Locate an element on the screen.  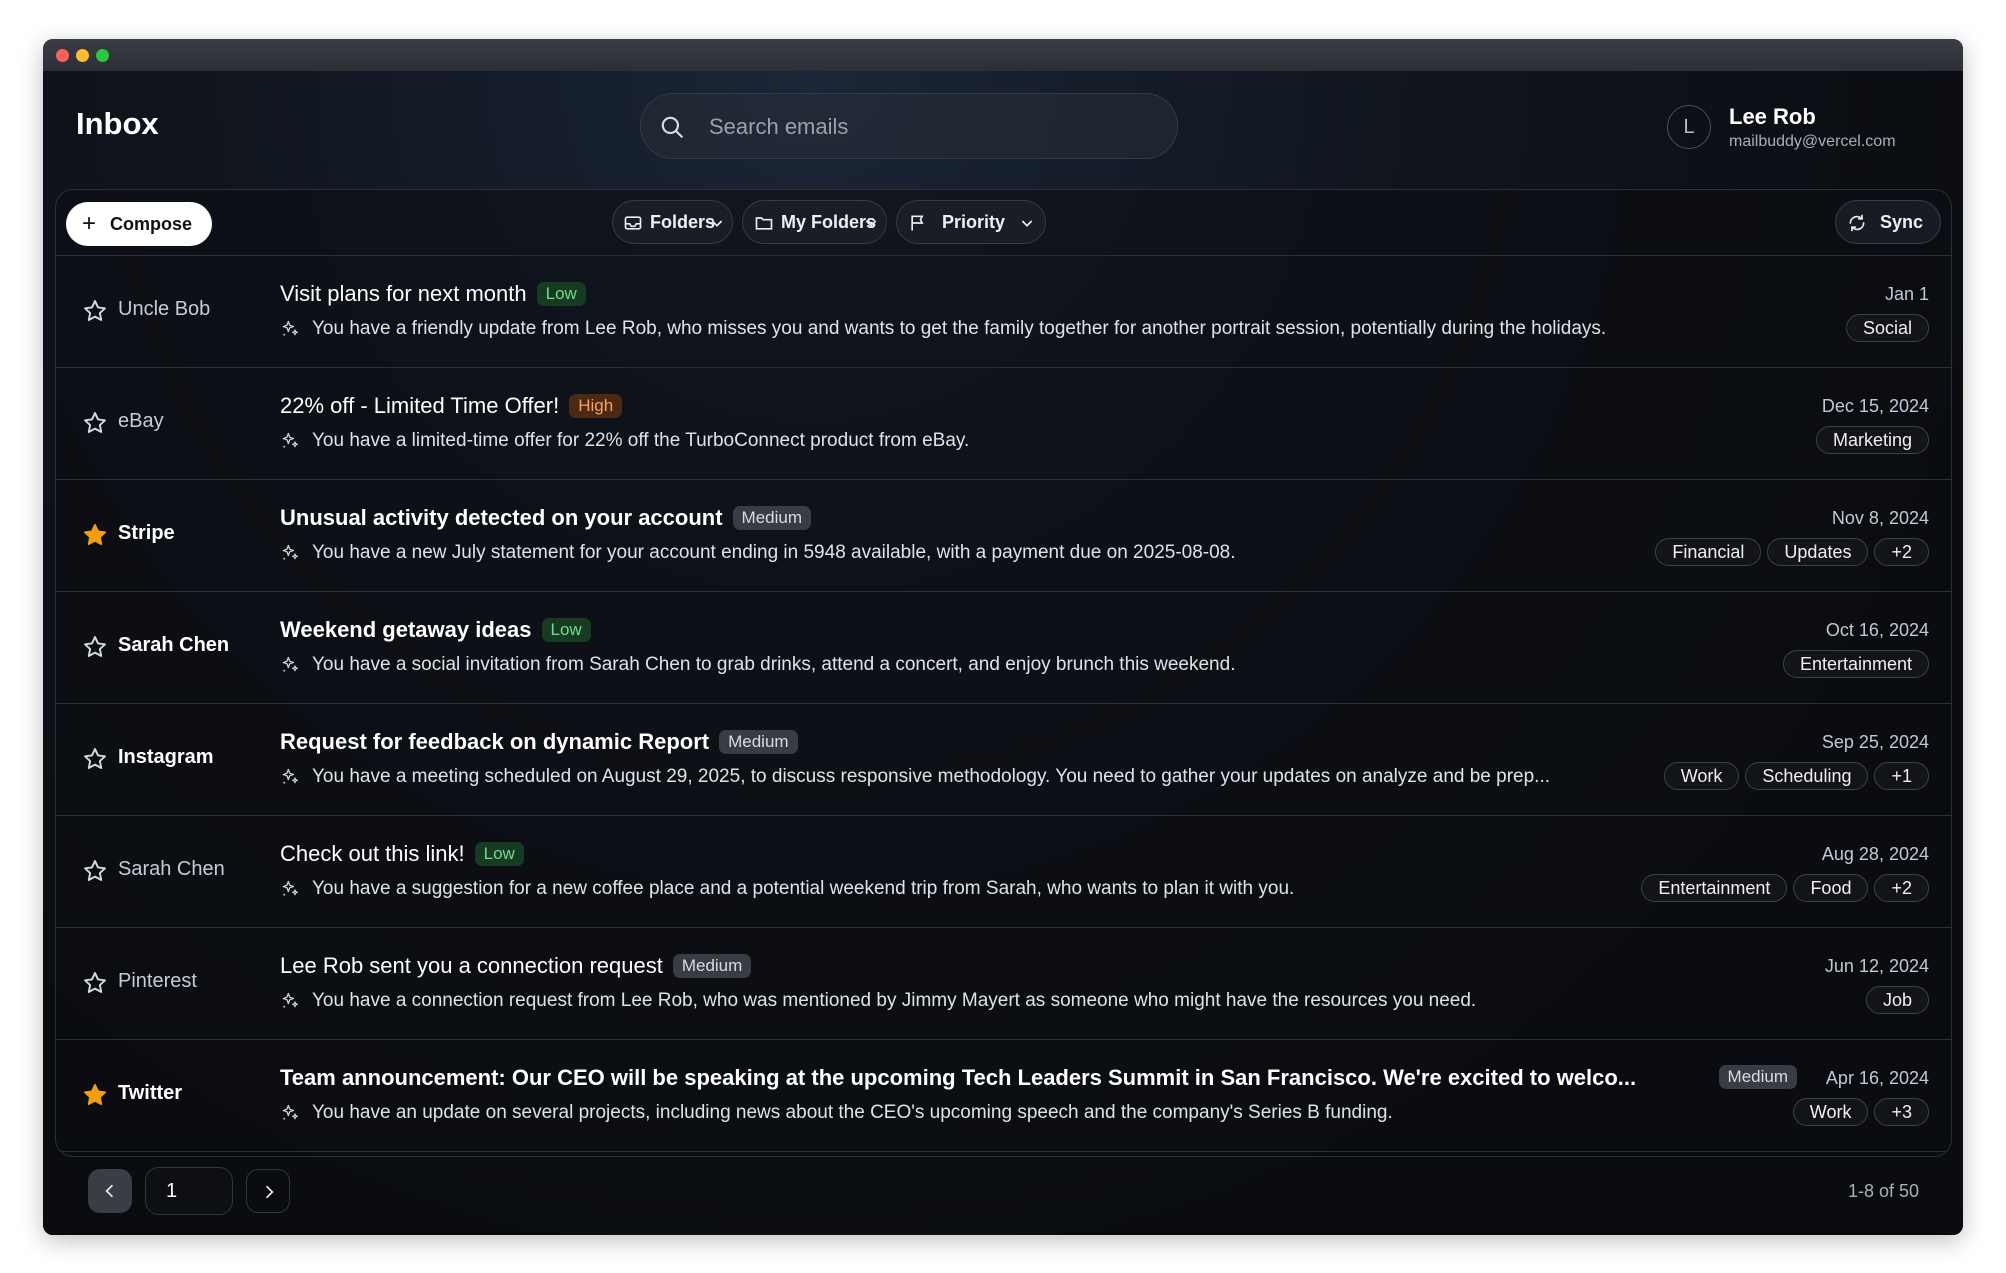
priority-dropdown: Priority is located at coordinates (971, 222).